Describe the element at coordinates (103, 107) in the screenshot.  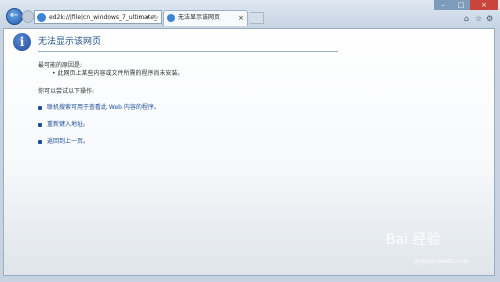
I see `option-label: 联机搜索可用于查看此 Web 内容的程序。` at that location.